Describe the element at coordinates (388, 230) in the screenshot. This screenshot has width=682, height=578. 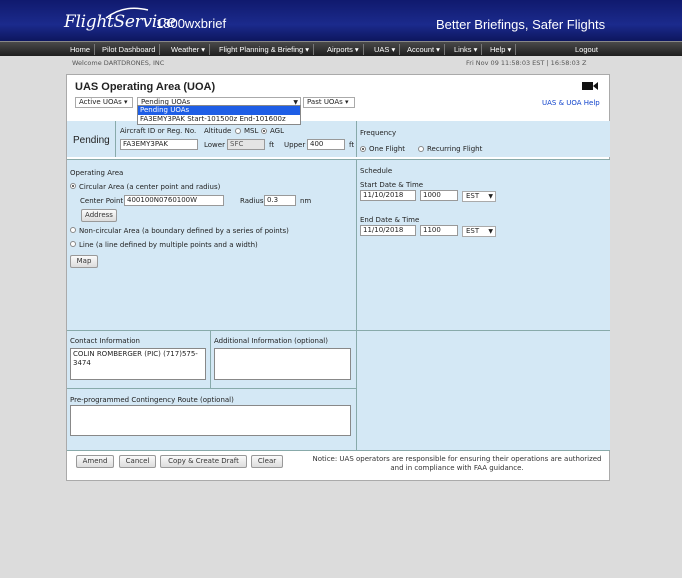
I see `end-date-input: 11/10/2018` at that location.